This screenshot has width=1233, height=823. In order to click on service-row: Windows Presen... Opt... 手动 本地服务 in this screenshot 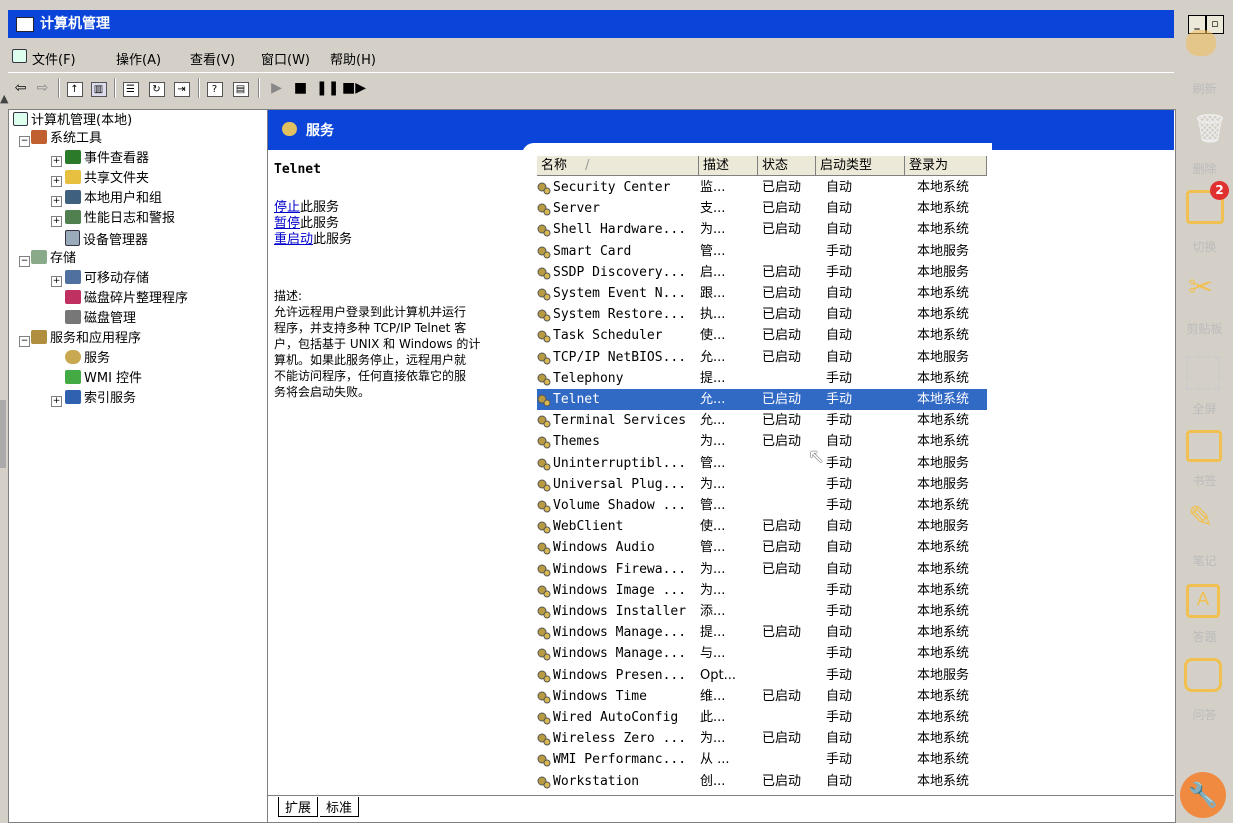, I will do `click(762, 675)`.